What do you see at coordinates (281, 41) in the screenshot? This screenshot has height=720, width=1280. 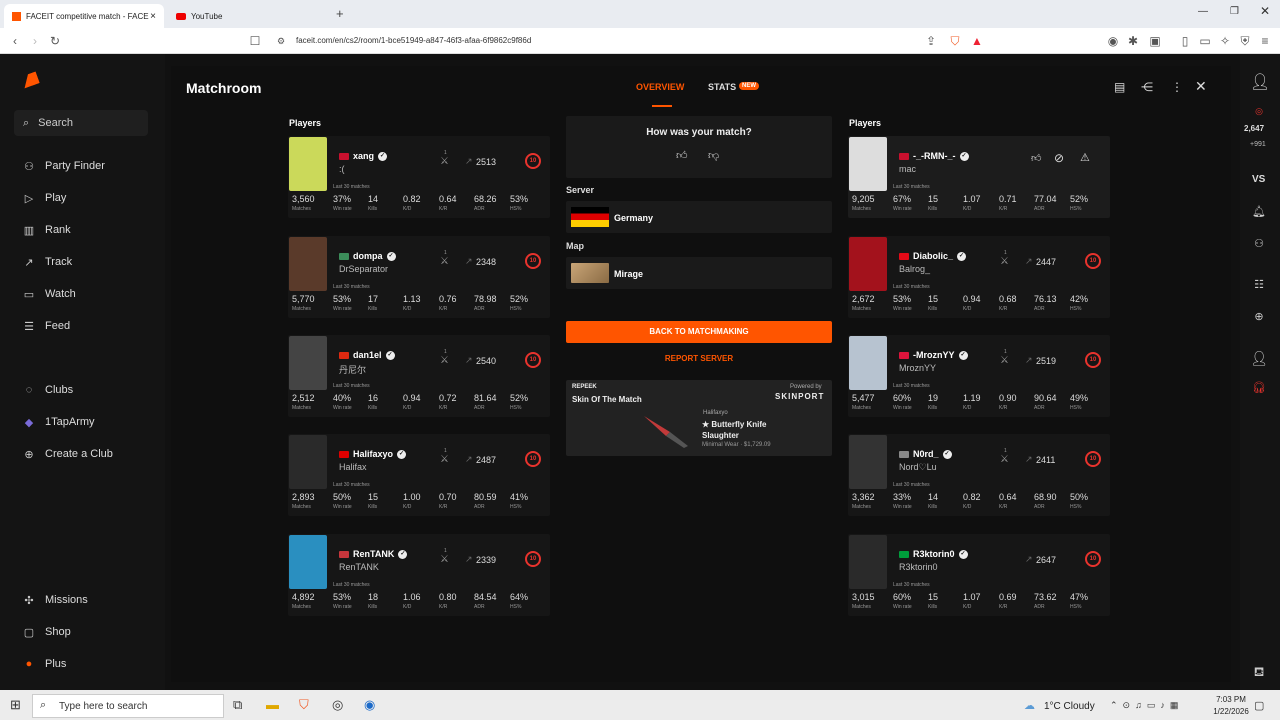 I see `site-info-icon: ⚙` at bounding box center [281, 41].